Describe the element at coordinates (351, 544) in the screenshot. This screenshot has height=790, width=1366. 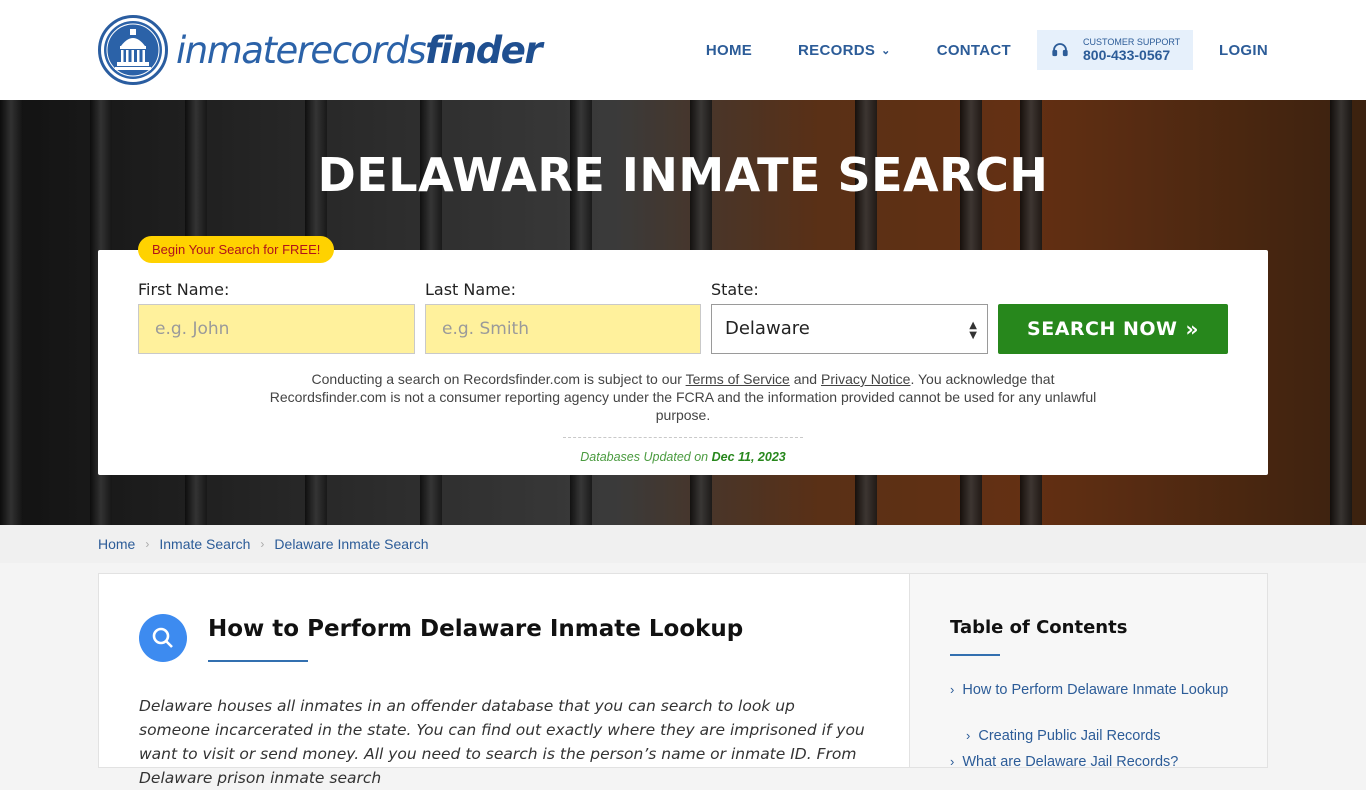
I see `breadcrumb-delaware-inmate-search: Delaware Inmate Search` at that location.